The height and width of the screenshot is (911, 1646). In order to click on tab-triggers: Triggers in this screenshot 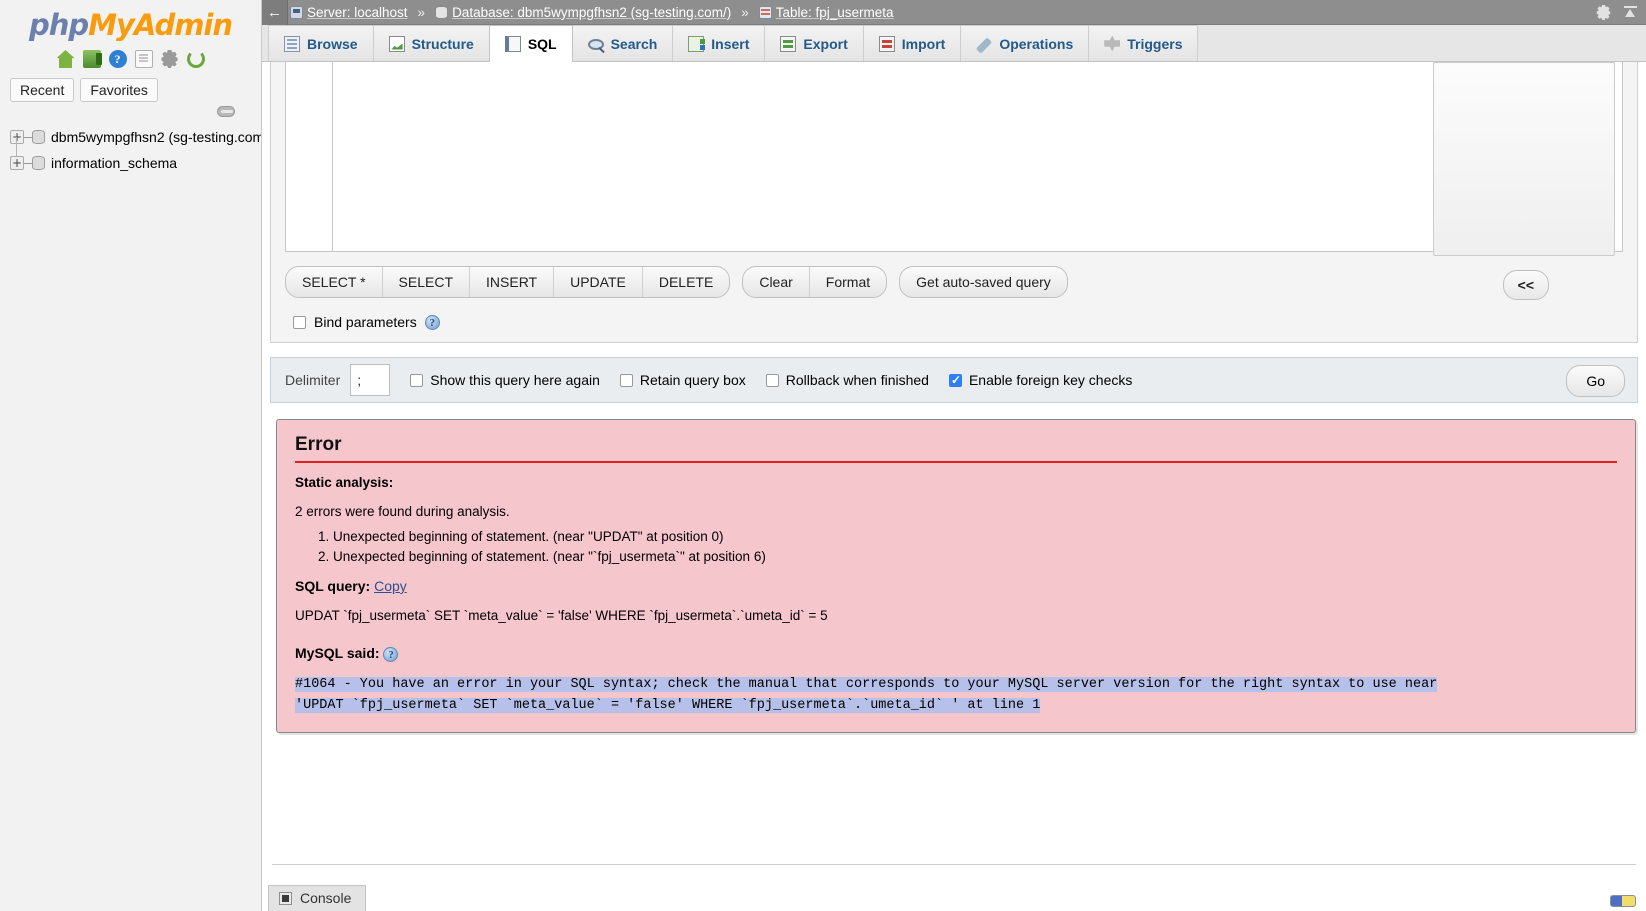, I will do `click(1143, 43)`.